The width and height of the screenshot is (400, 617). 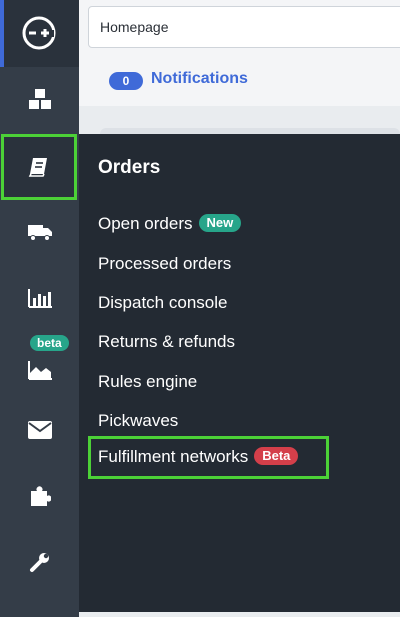 I want to click on menu-item-pickwaves: Pickwaves, so click(x=138, y=421).